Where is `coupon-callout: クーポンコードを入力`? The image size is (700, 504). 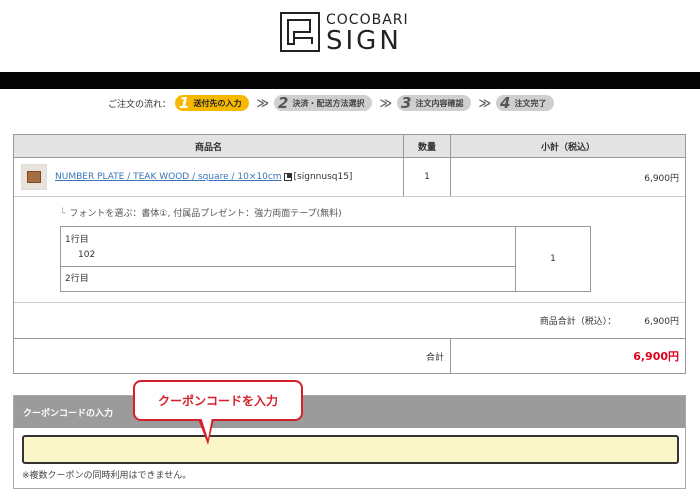 coupon-callout: クーポンコードを入力 is located at coordinates (218, 400).